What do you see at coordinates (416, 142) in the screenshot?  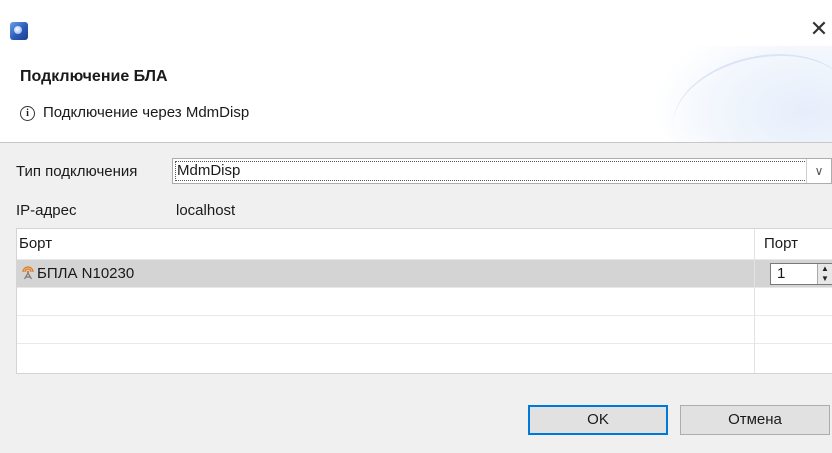 I see `header-separator` at bounding box center [416, 142].